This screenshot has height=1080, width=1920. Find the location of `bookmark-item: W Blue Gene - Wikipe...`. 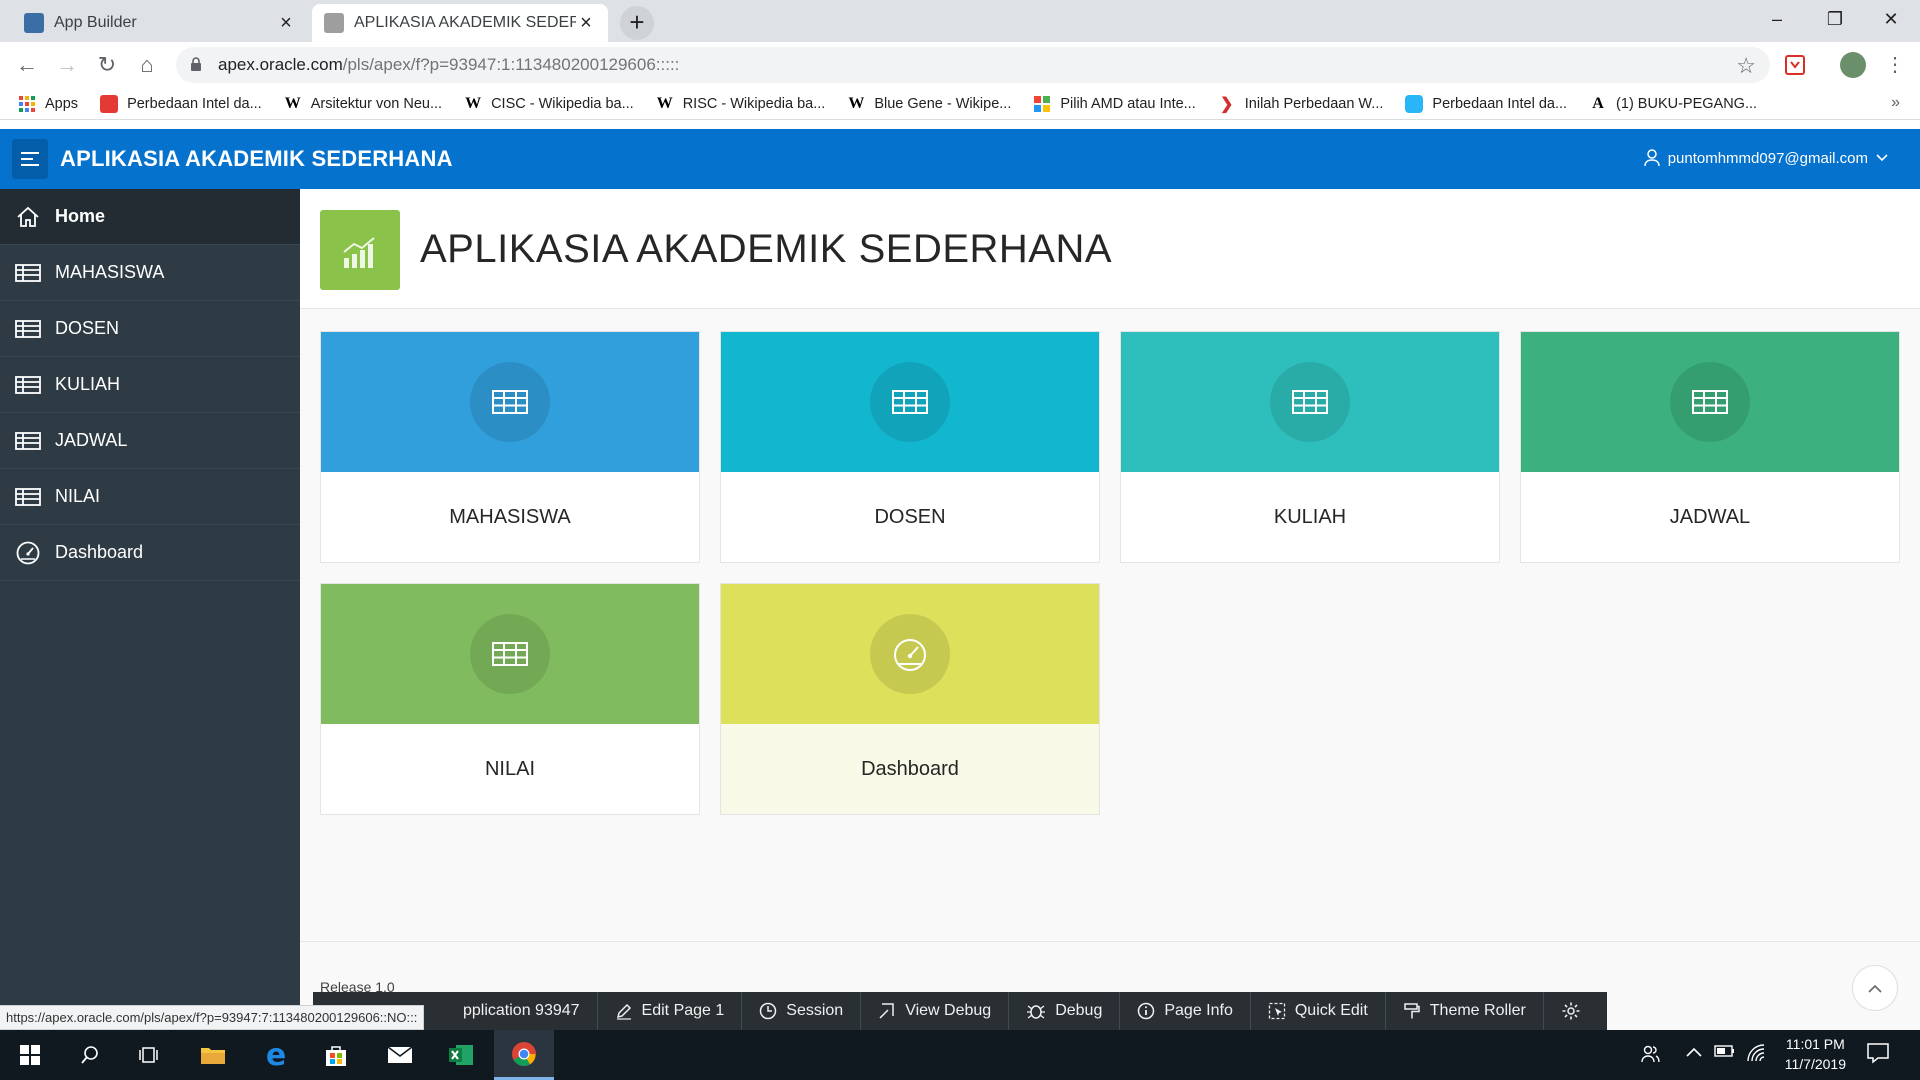

bookmark-item: W Blue Gene - Wikipe... is located at coordinates (929, 104).